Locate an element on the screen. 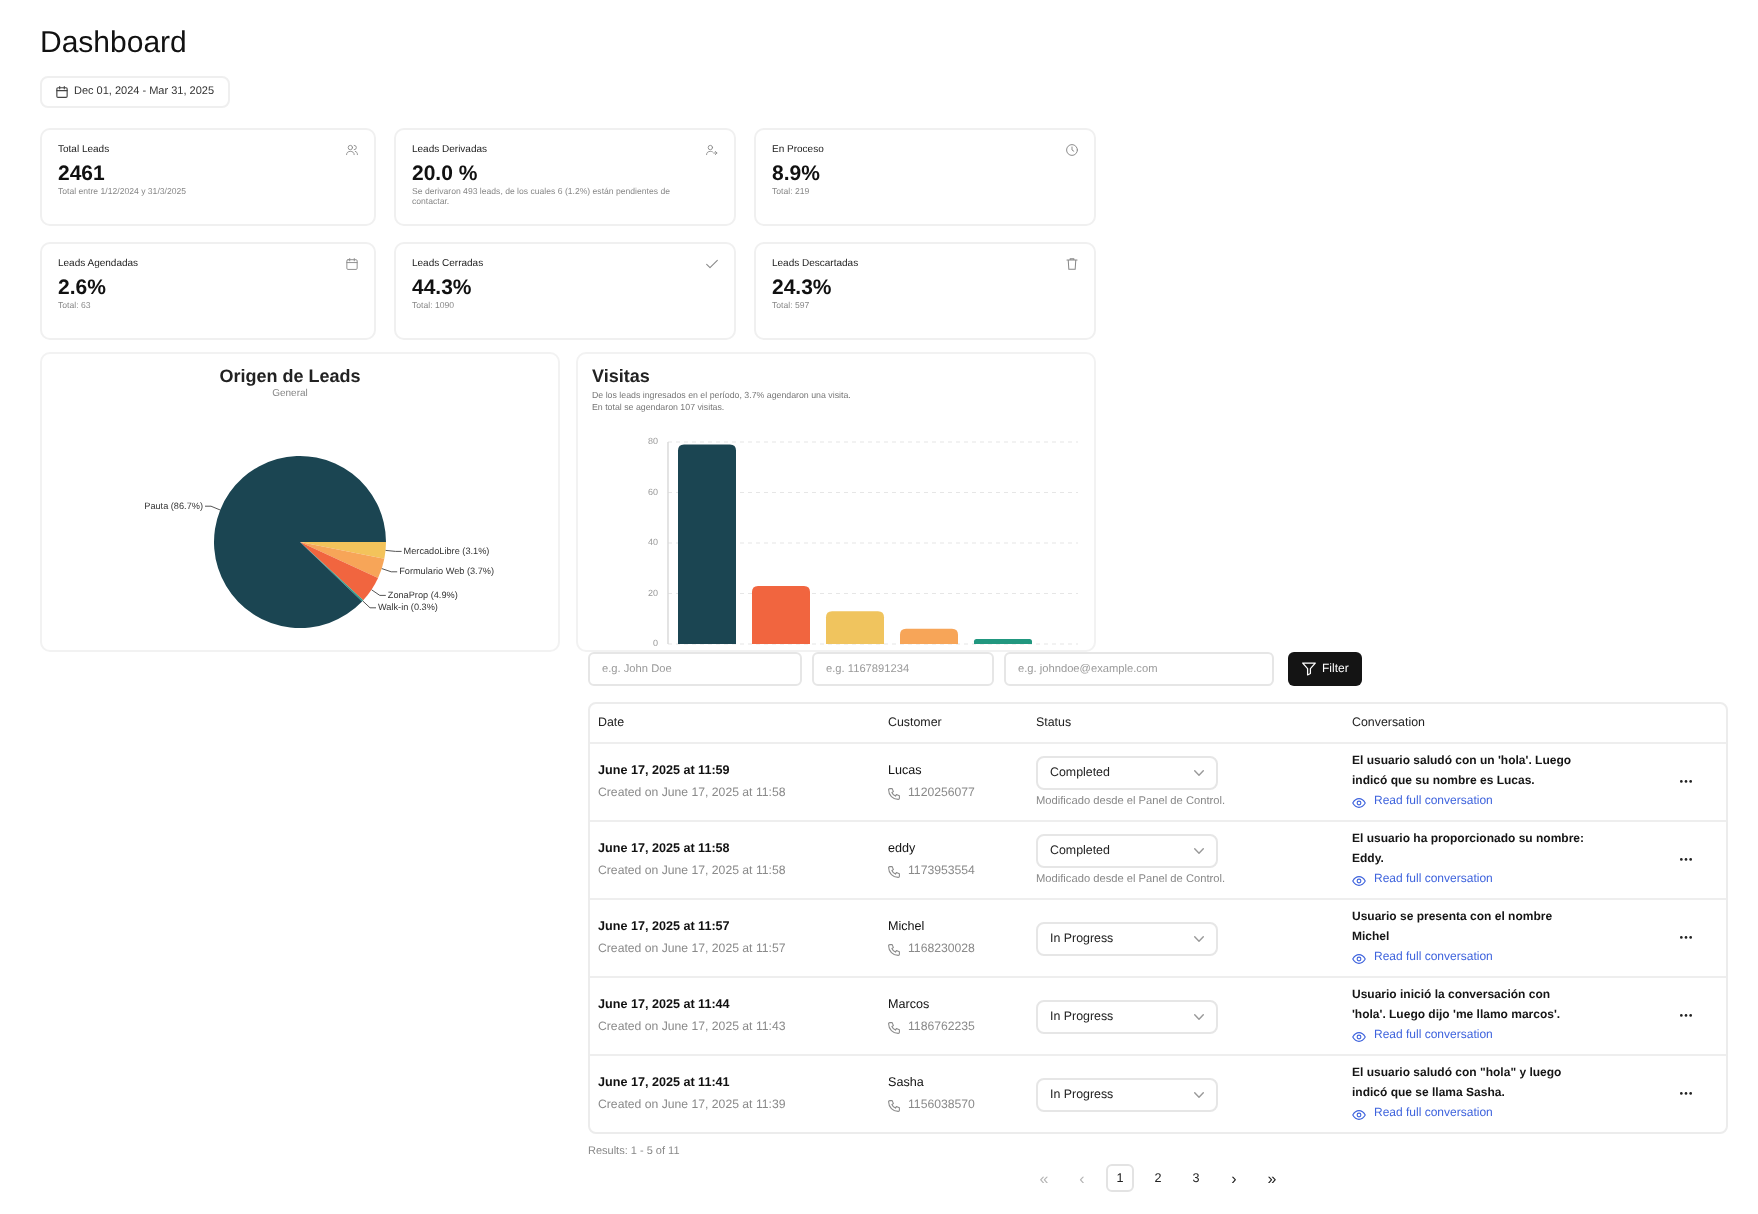 The height and width of the screenshot is (1214, 1758). stat-value: 8.9% is located at coordinates (797, 174).